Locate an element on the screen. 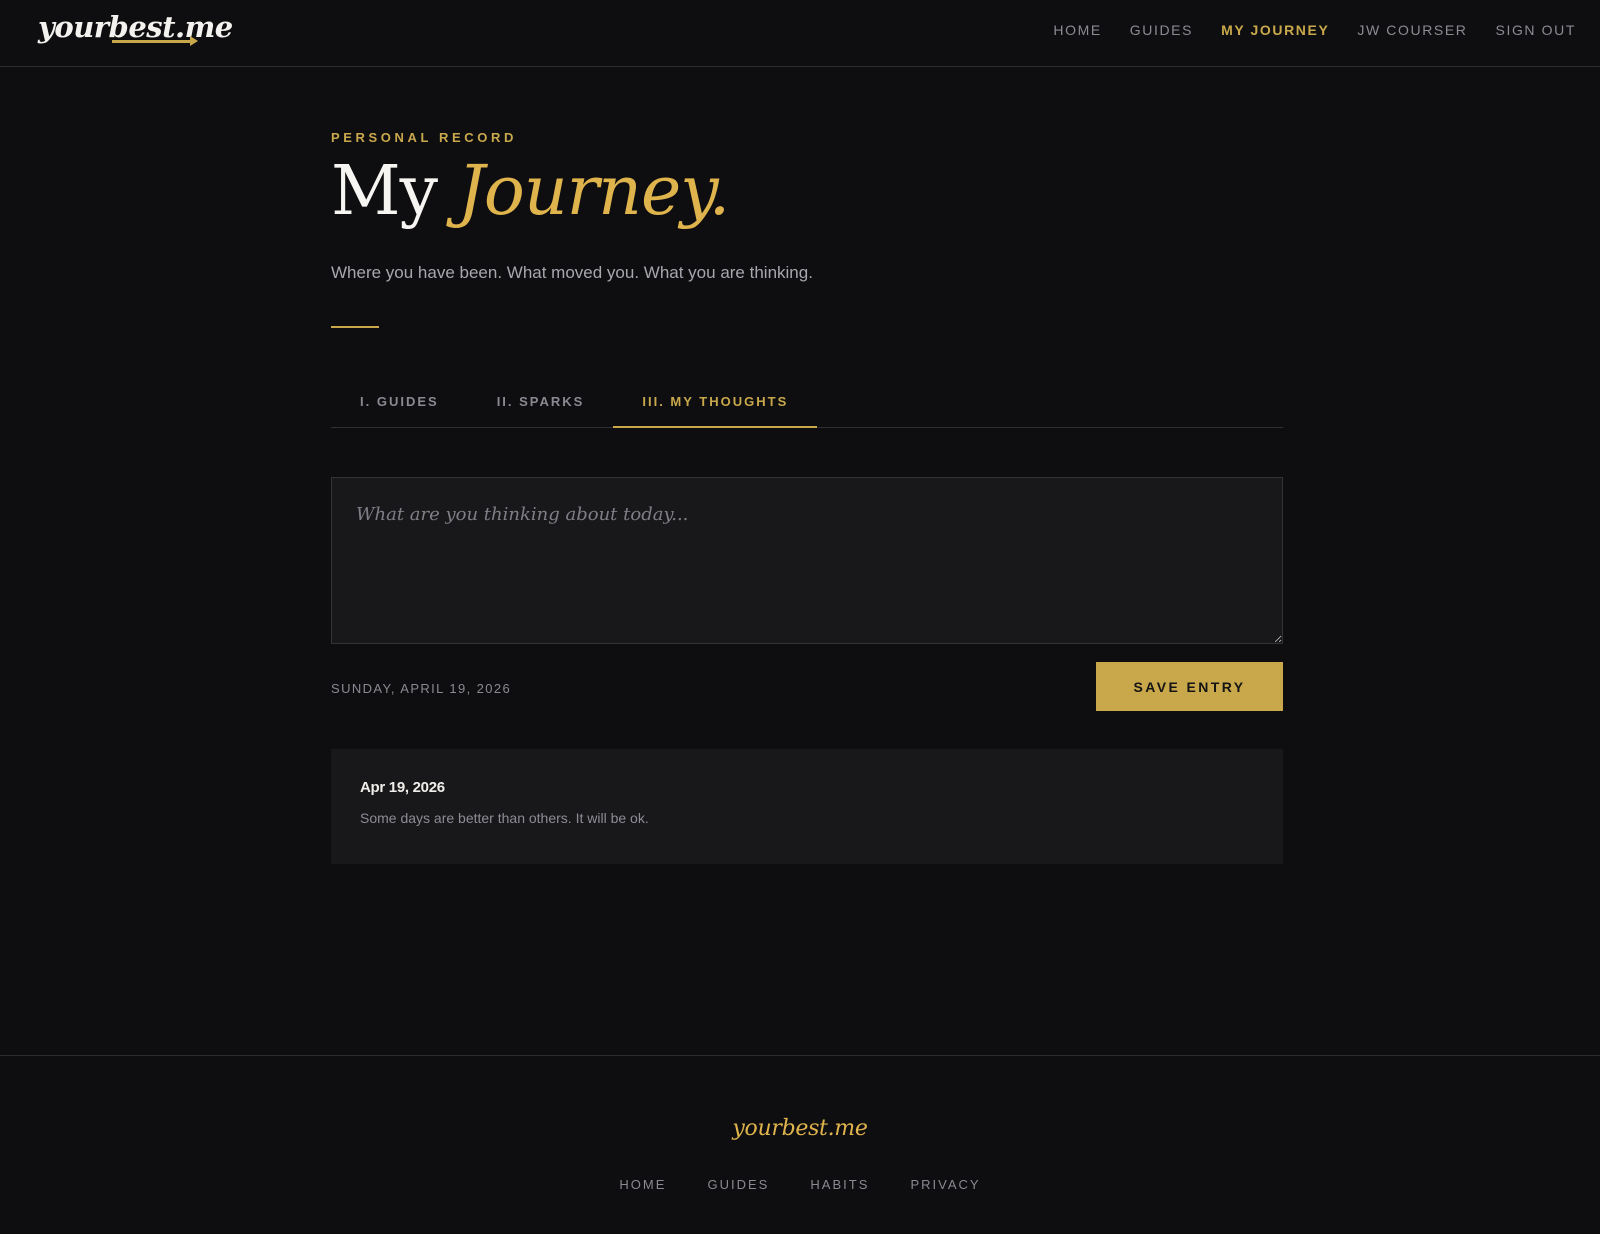  footer-logo: yourbest.me is located at coordinates (800, 1128).